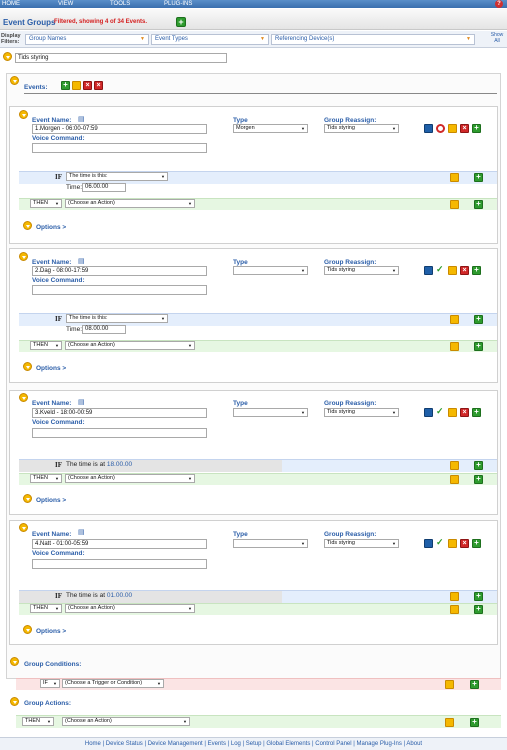  What do you see at coordinates (11, 4) in the screenshot?
I see `menu-home: HOME` at bounding box center [11, 4].